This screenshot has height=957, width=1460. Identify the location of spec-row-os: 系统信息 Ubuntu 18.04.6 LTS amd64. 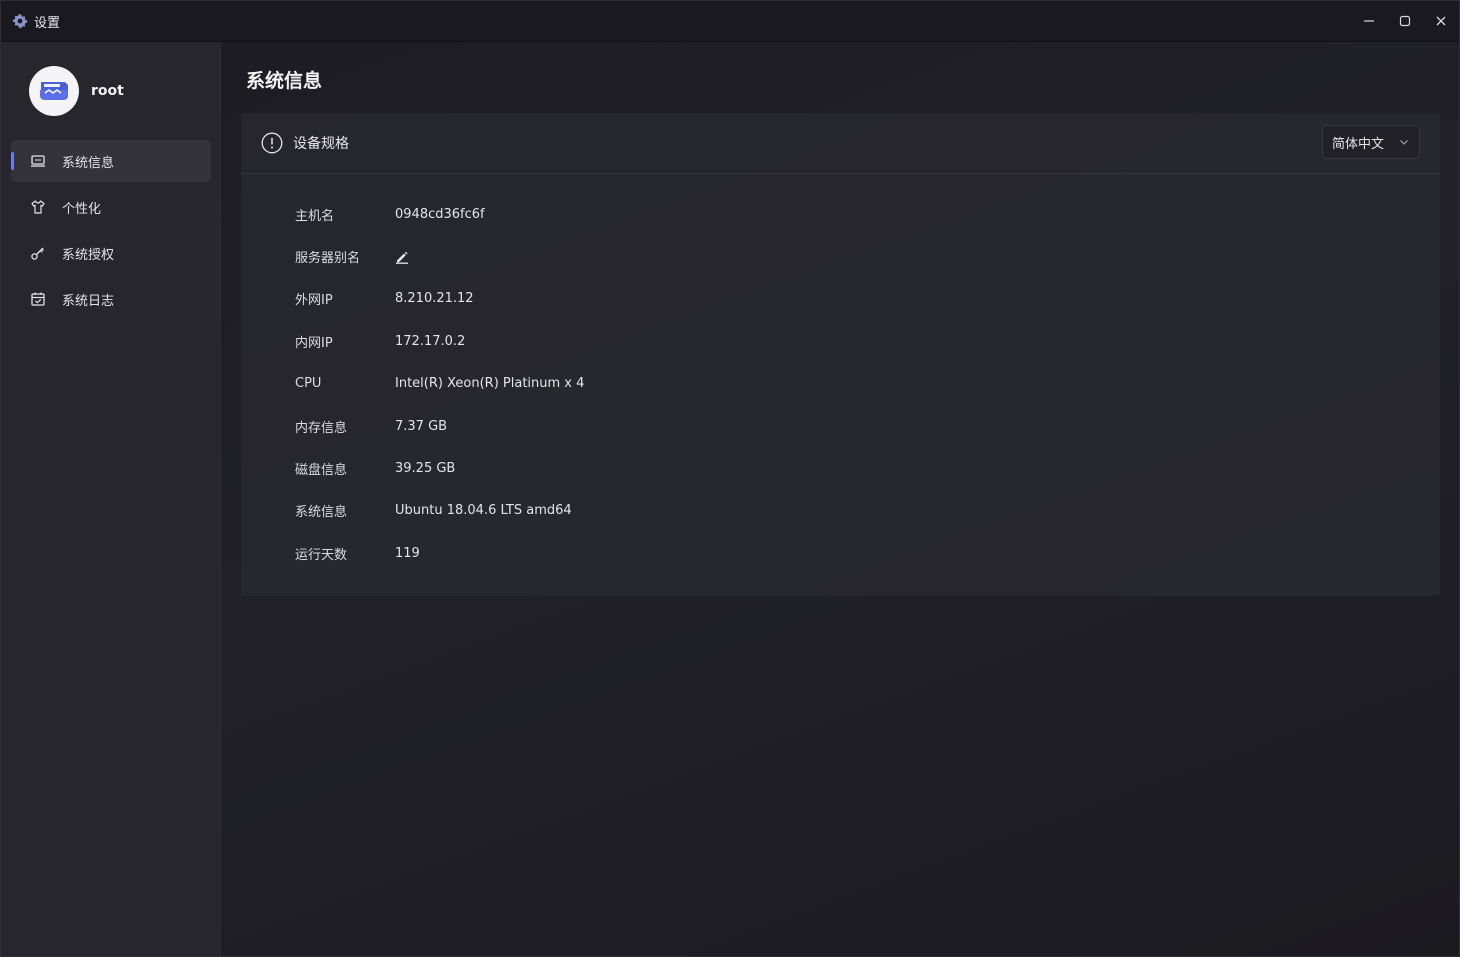
(439, 511).